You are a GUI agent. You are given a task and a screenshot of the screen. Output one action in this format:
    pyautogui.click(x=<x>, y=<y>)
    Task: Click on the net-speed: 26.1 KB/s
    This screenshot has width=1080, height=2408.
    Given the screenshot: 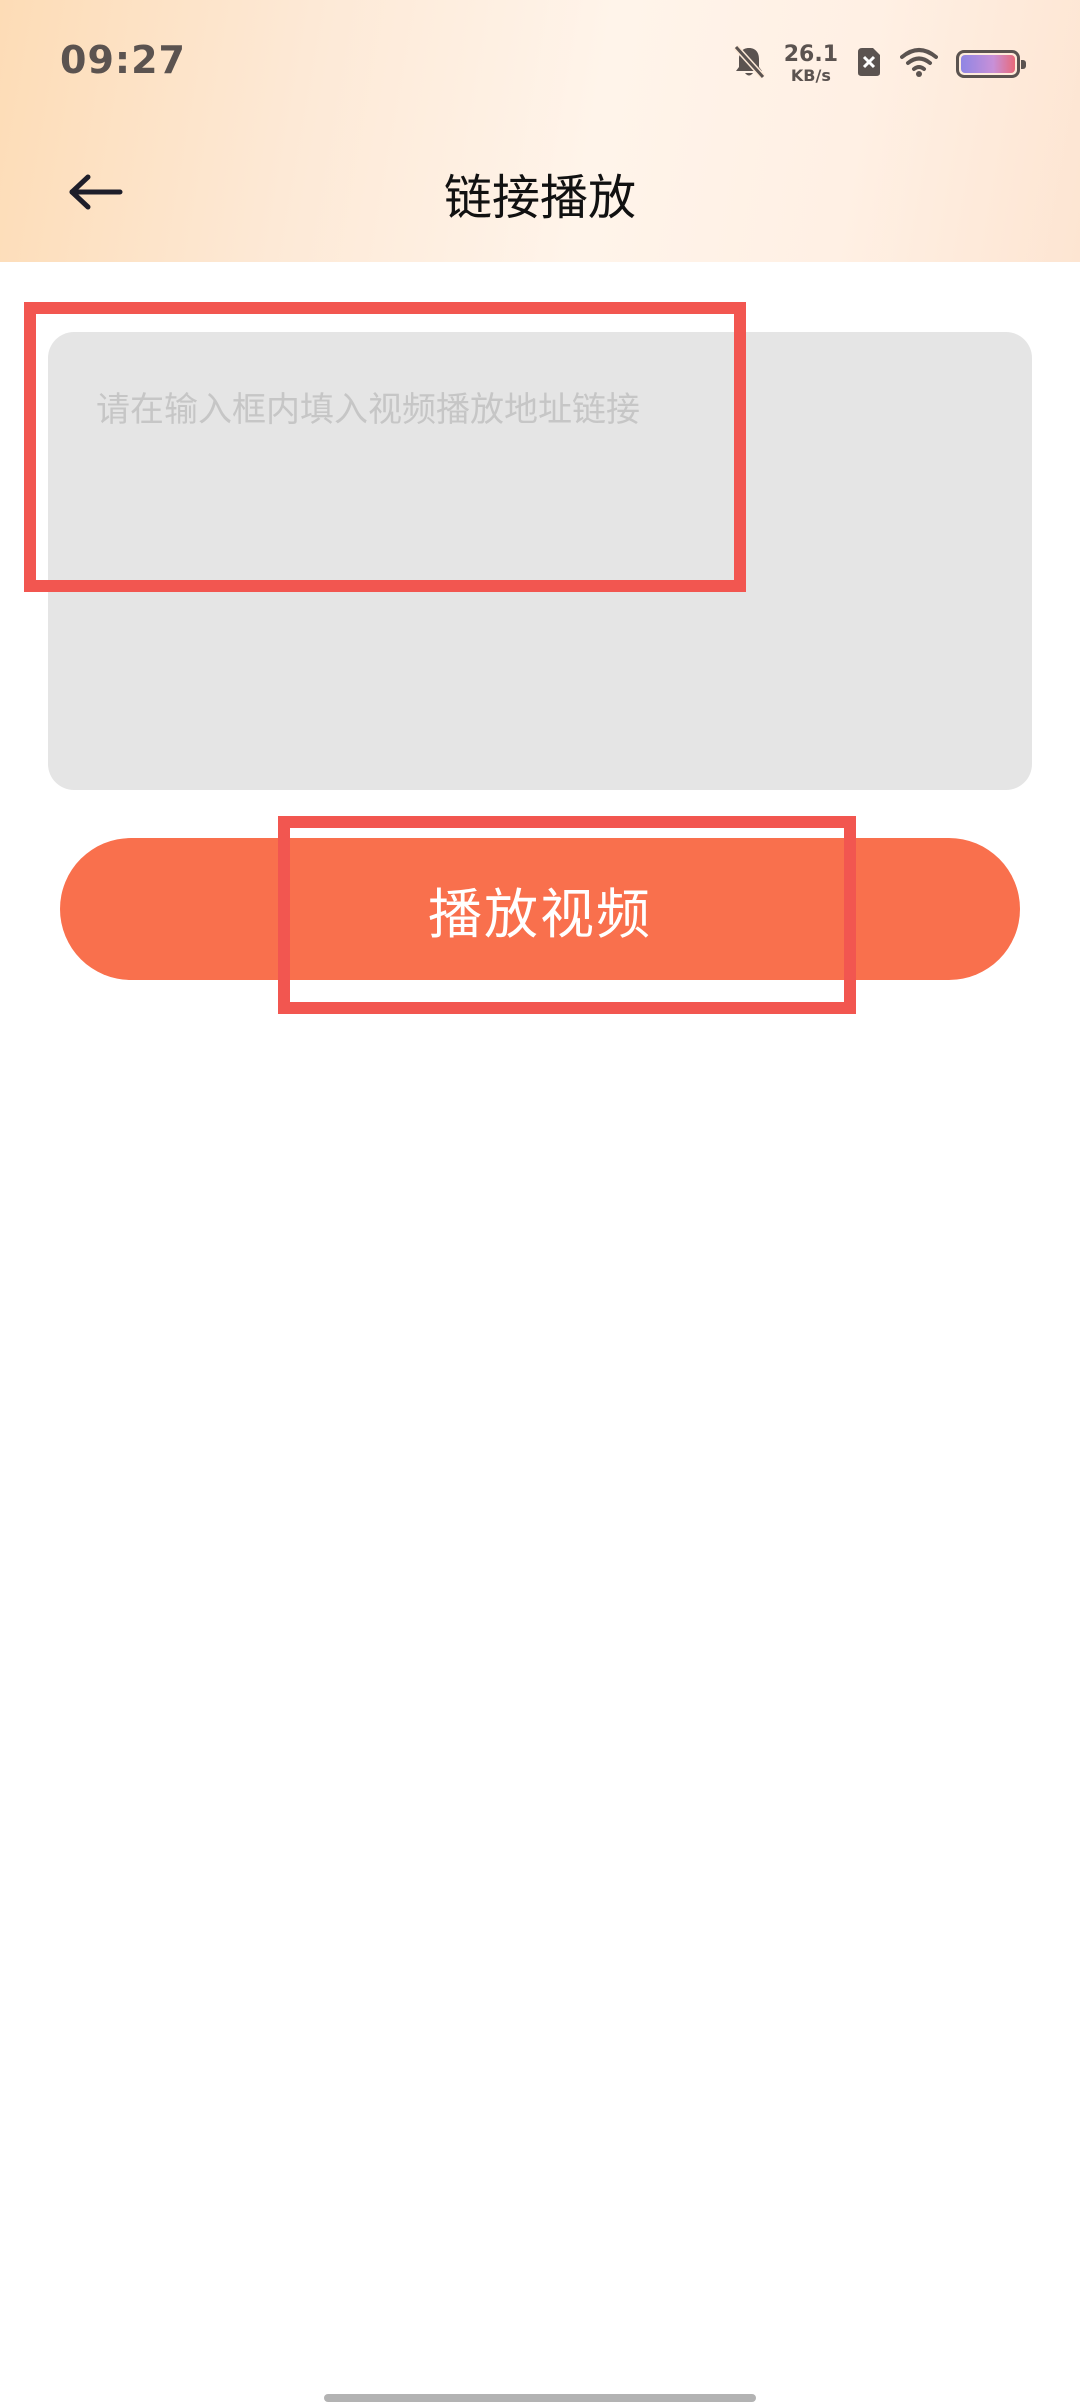 What is the action you would take?
    pyautogui.click(x=811, y=64)
    